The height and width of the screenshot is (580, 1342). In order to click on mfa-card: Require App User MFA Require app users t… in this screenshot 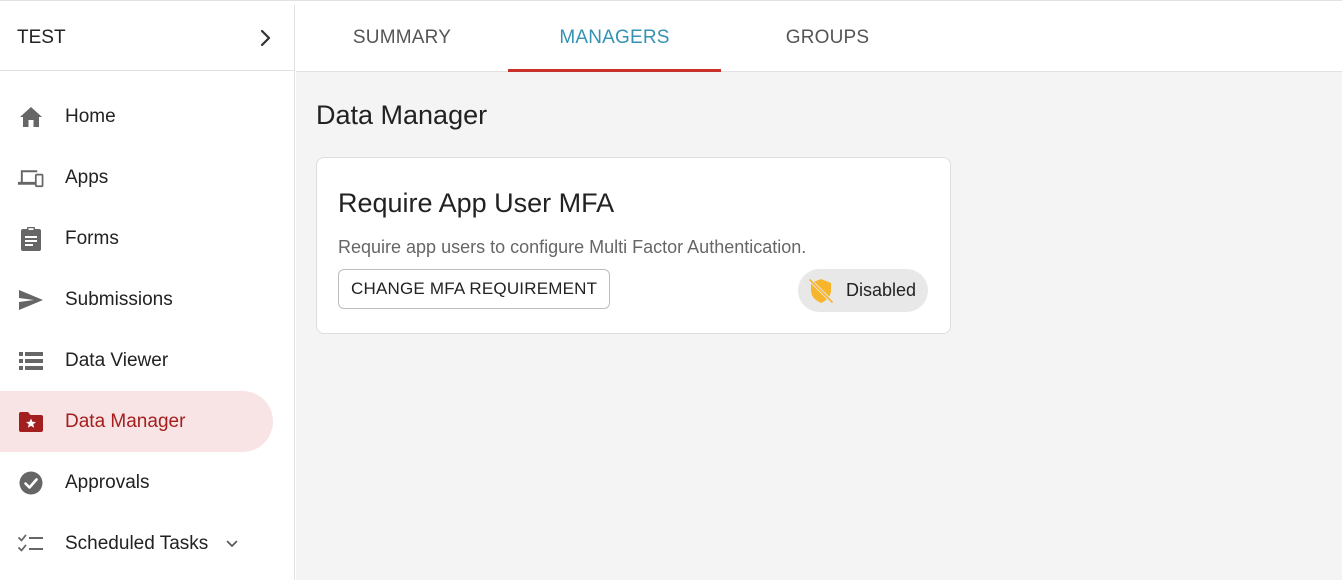, I will do `click(633, 245)`.